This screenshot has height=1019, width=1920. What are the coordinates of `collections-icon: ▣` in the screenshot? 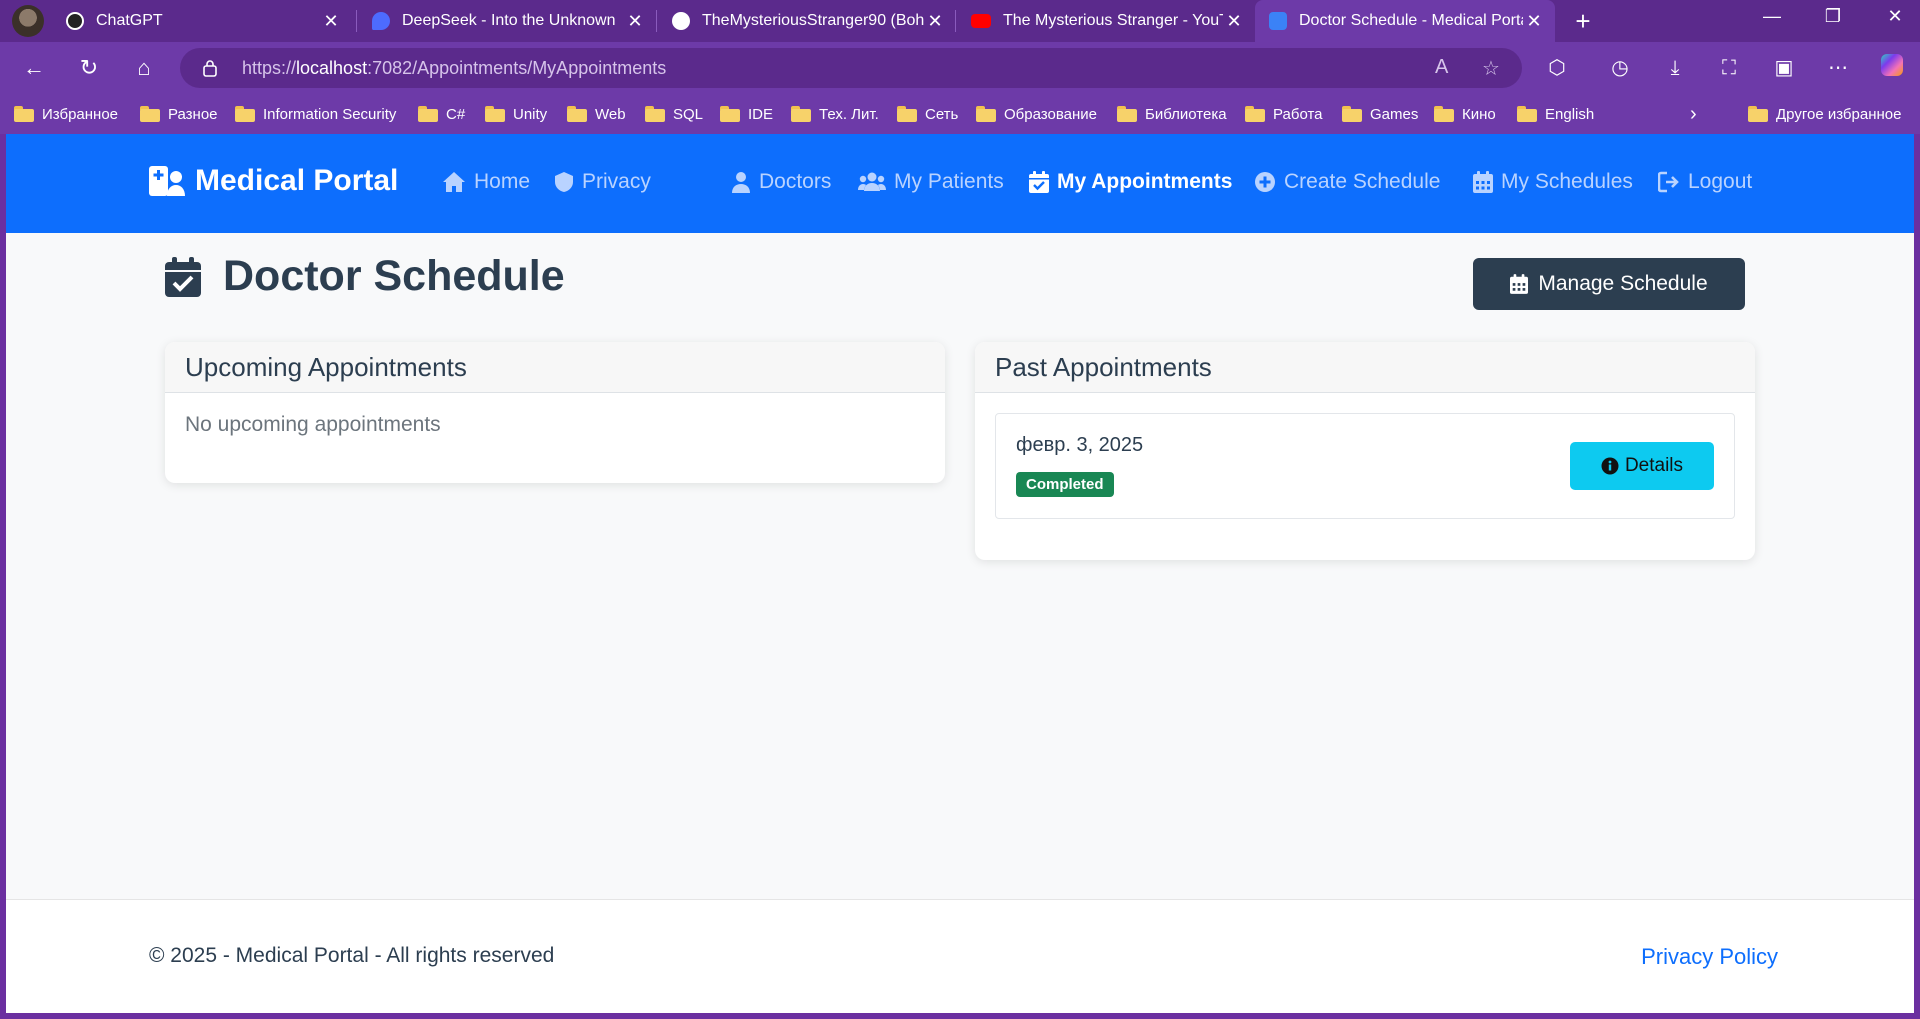 It's located at (1784, 68).